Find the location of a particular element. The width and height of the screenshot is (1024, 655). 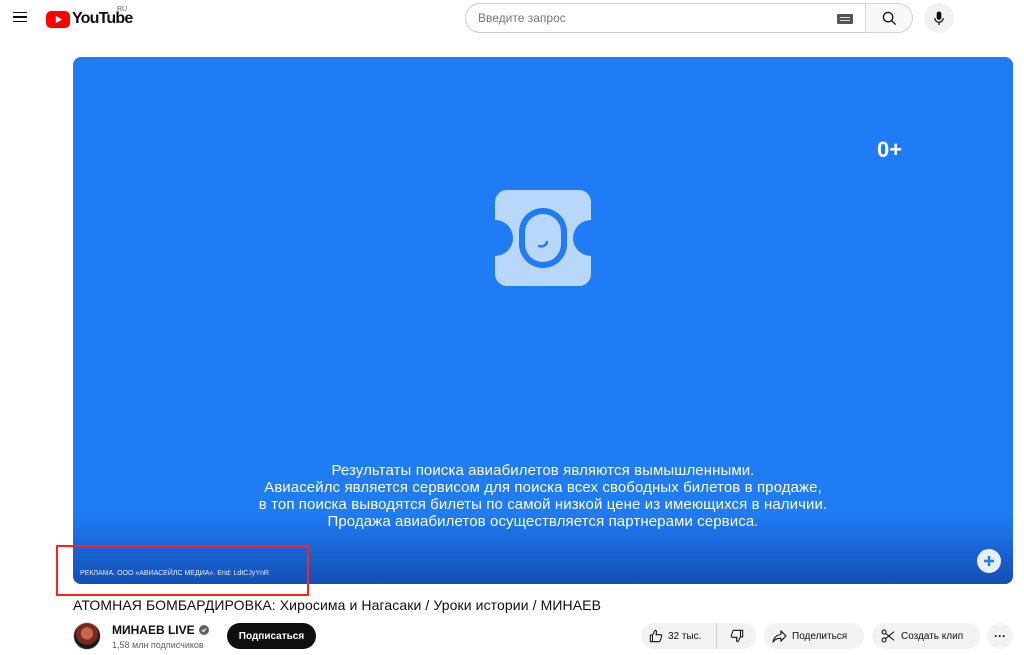

search-icon is located at coordinates (889, 18).